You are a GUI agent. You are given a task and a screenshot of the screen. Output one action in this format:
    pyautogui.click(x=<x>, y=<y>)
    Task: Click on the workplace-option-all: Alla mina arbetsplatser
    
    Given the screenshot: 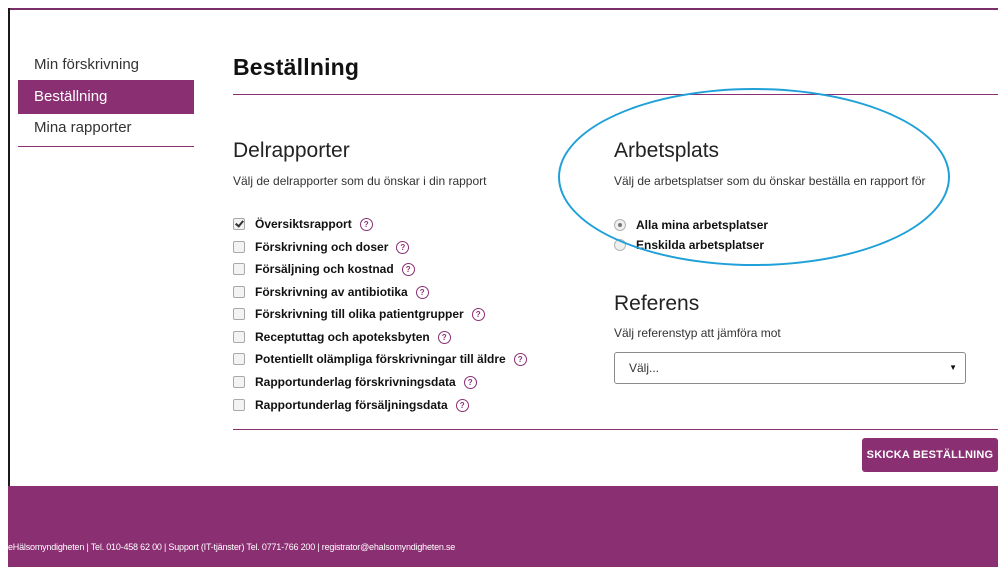 What is the action you would take?
    pyautogui.click(x=691, y=225)
    